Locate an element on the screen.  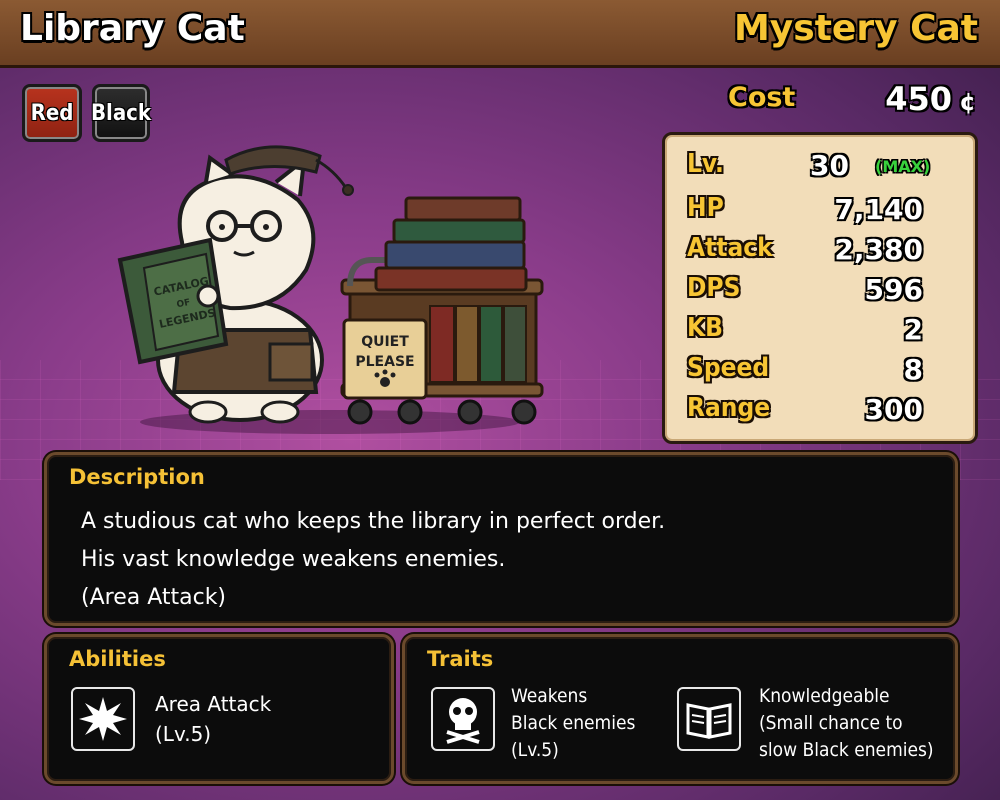
stat-value: 8 is located at coordinates (913, 369).